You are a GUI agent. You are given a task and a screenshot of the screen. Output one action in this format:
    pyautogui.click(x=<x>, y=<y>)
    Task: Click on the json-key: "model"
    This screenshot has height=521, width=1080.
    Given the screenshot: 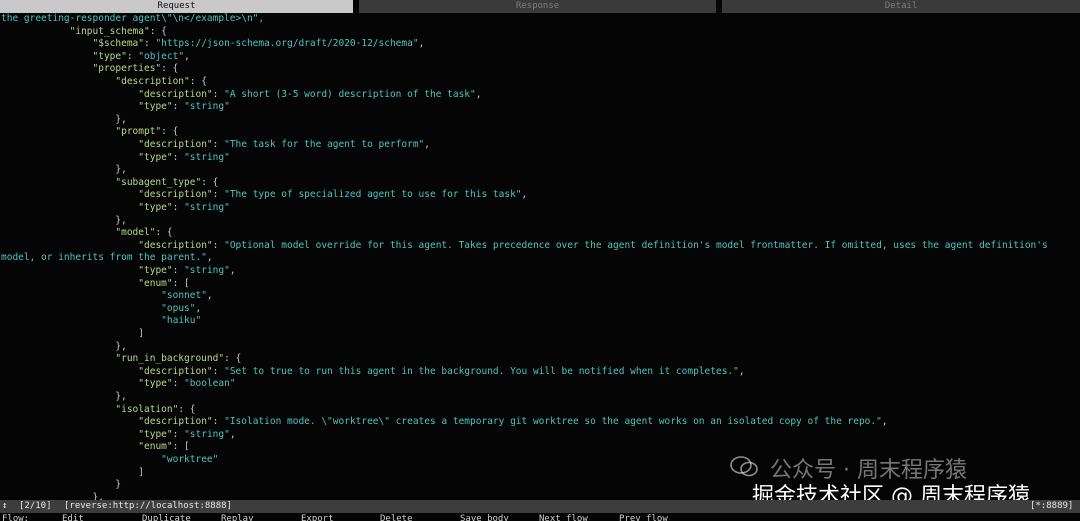 What is the action you would take?
    pyautogui.click(x=135, y=233)
    